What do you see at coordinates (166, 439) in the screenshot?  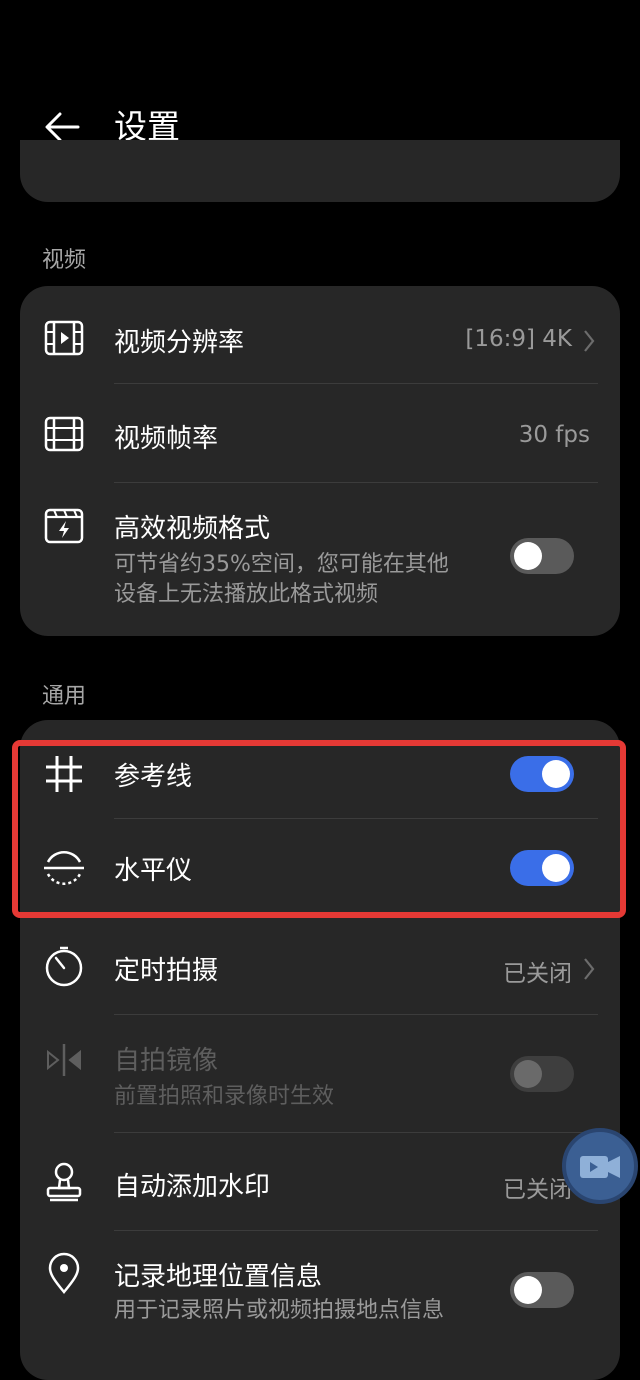 I see `video-frame-rate-label: 视频帧率` at bounding box center [166, 439].